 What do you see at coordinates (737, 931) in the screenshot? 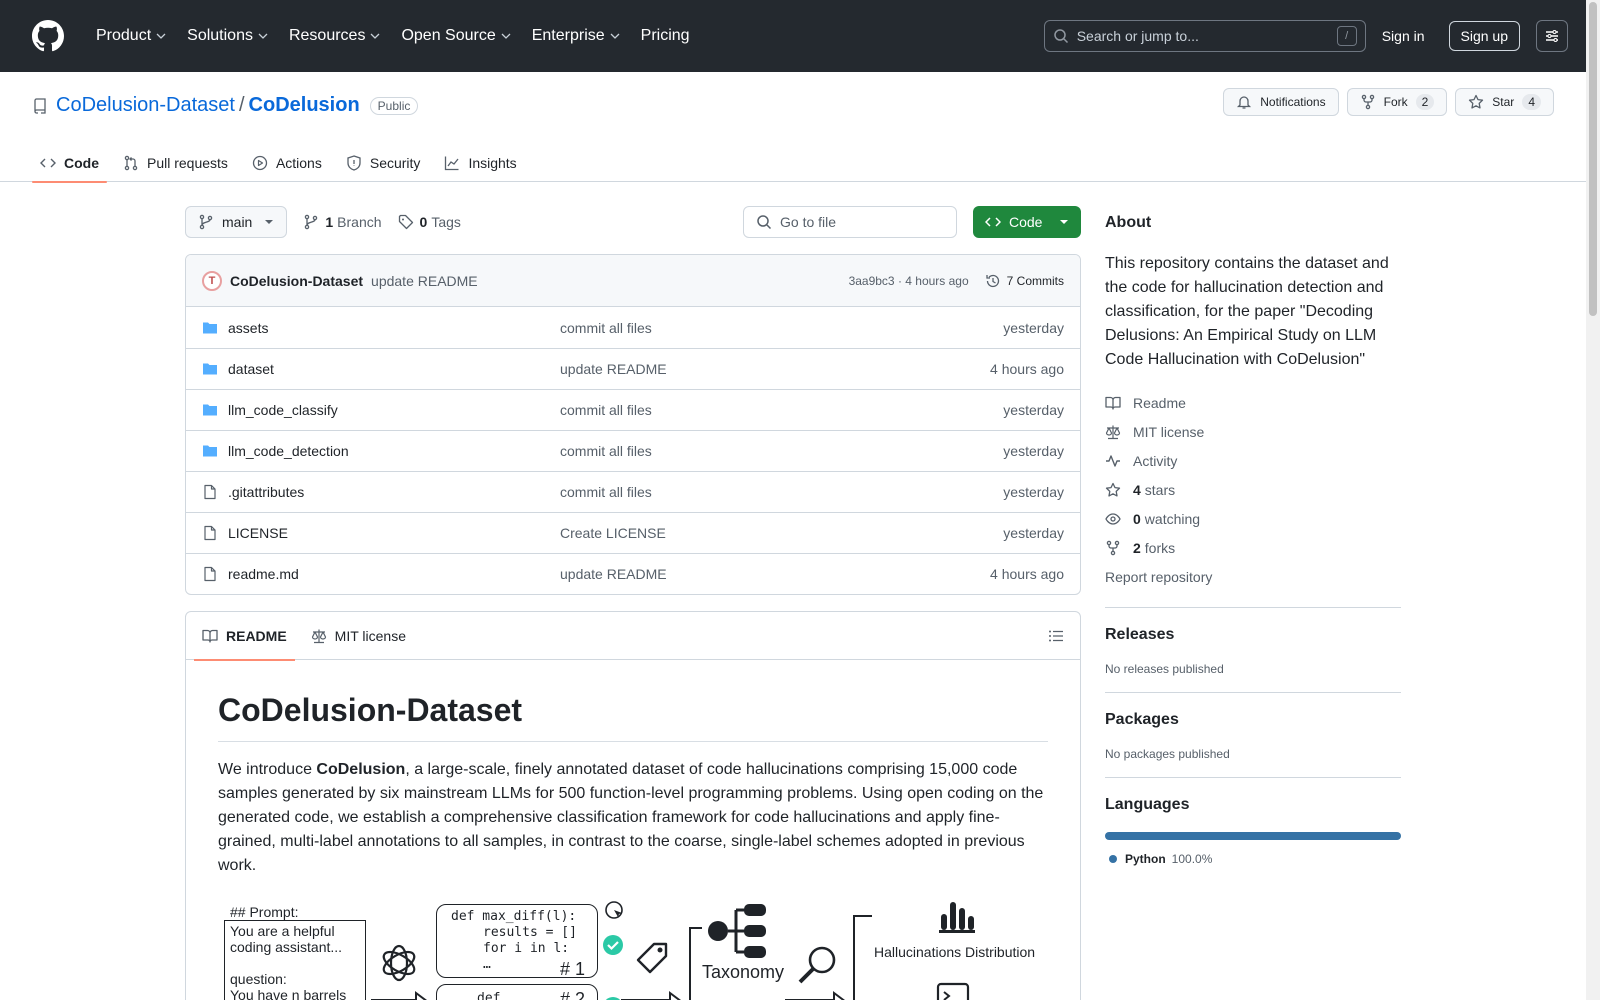
I see `taxonomy-tree-icon` at bounding box center [737, 931].